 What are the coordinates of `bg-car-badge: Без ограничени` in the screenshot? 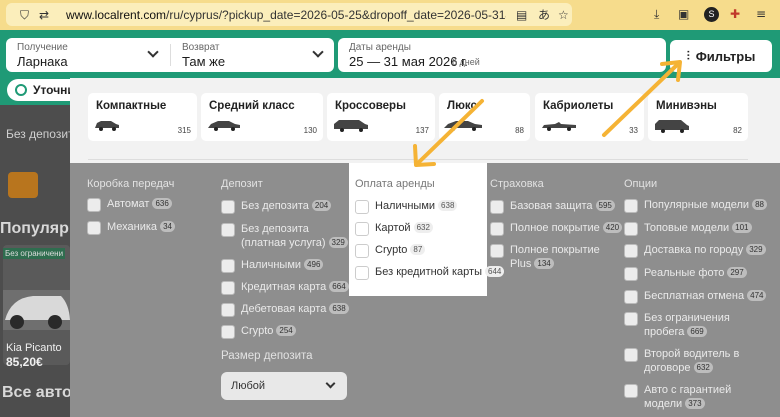 It's located at (34, 253).